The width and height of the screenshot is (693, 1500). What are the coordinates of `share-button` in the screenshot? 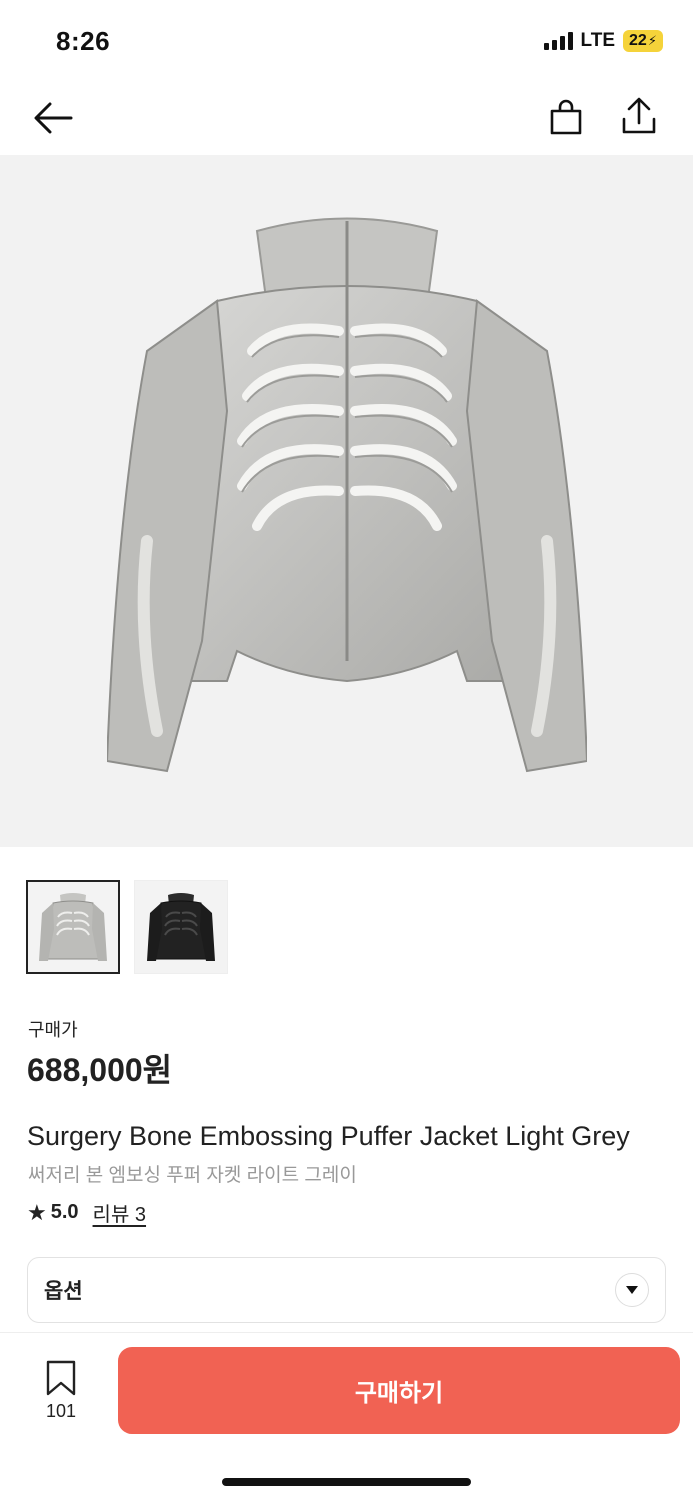 It's located at (639, 116).